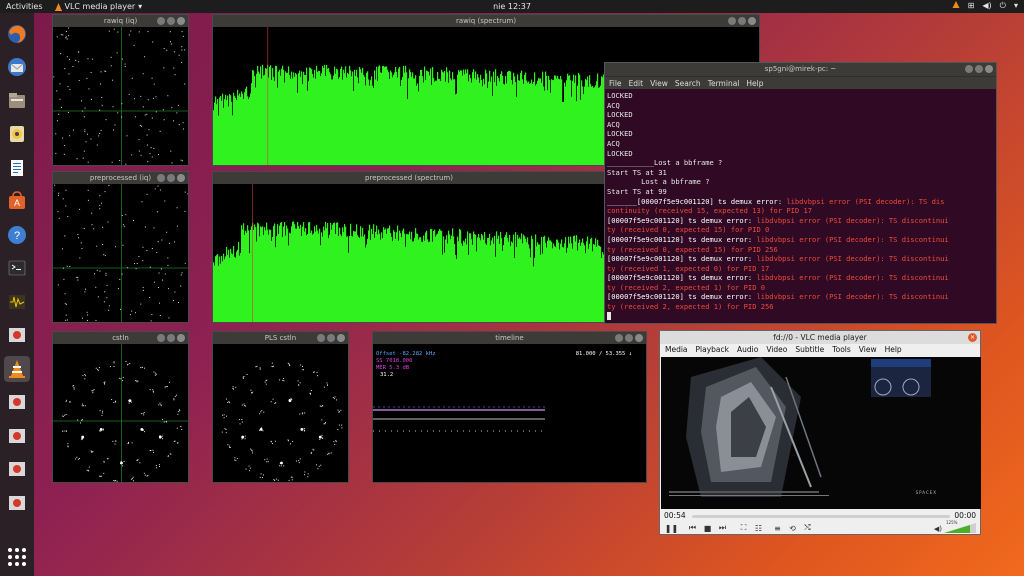  Describe the element at coordinates (280, 407) in the screenshot. I see `pls-cstln-window: PLS cstln` at that location.